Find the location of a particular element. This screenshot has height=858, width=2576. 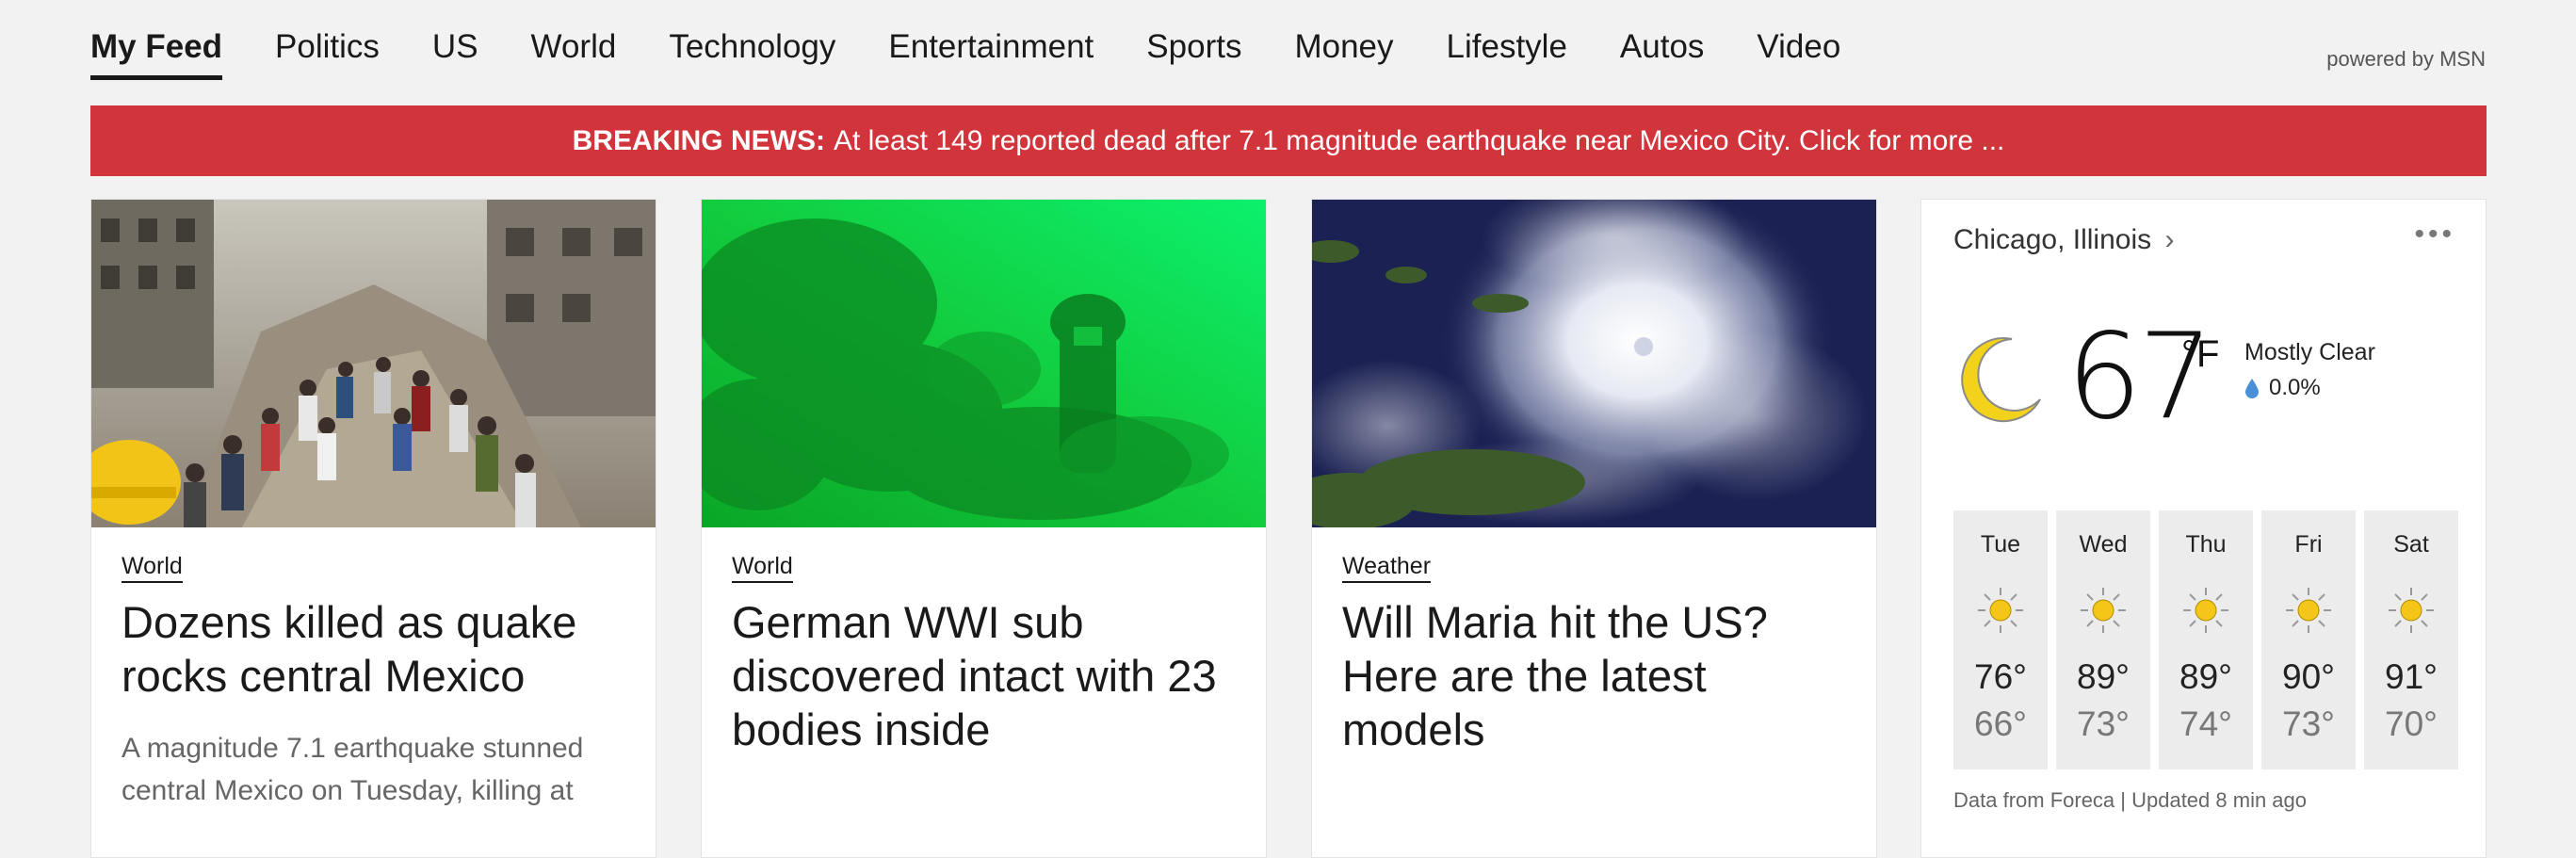

forecast-low: 66° is located at coordinates (2000, 723).